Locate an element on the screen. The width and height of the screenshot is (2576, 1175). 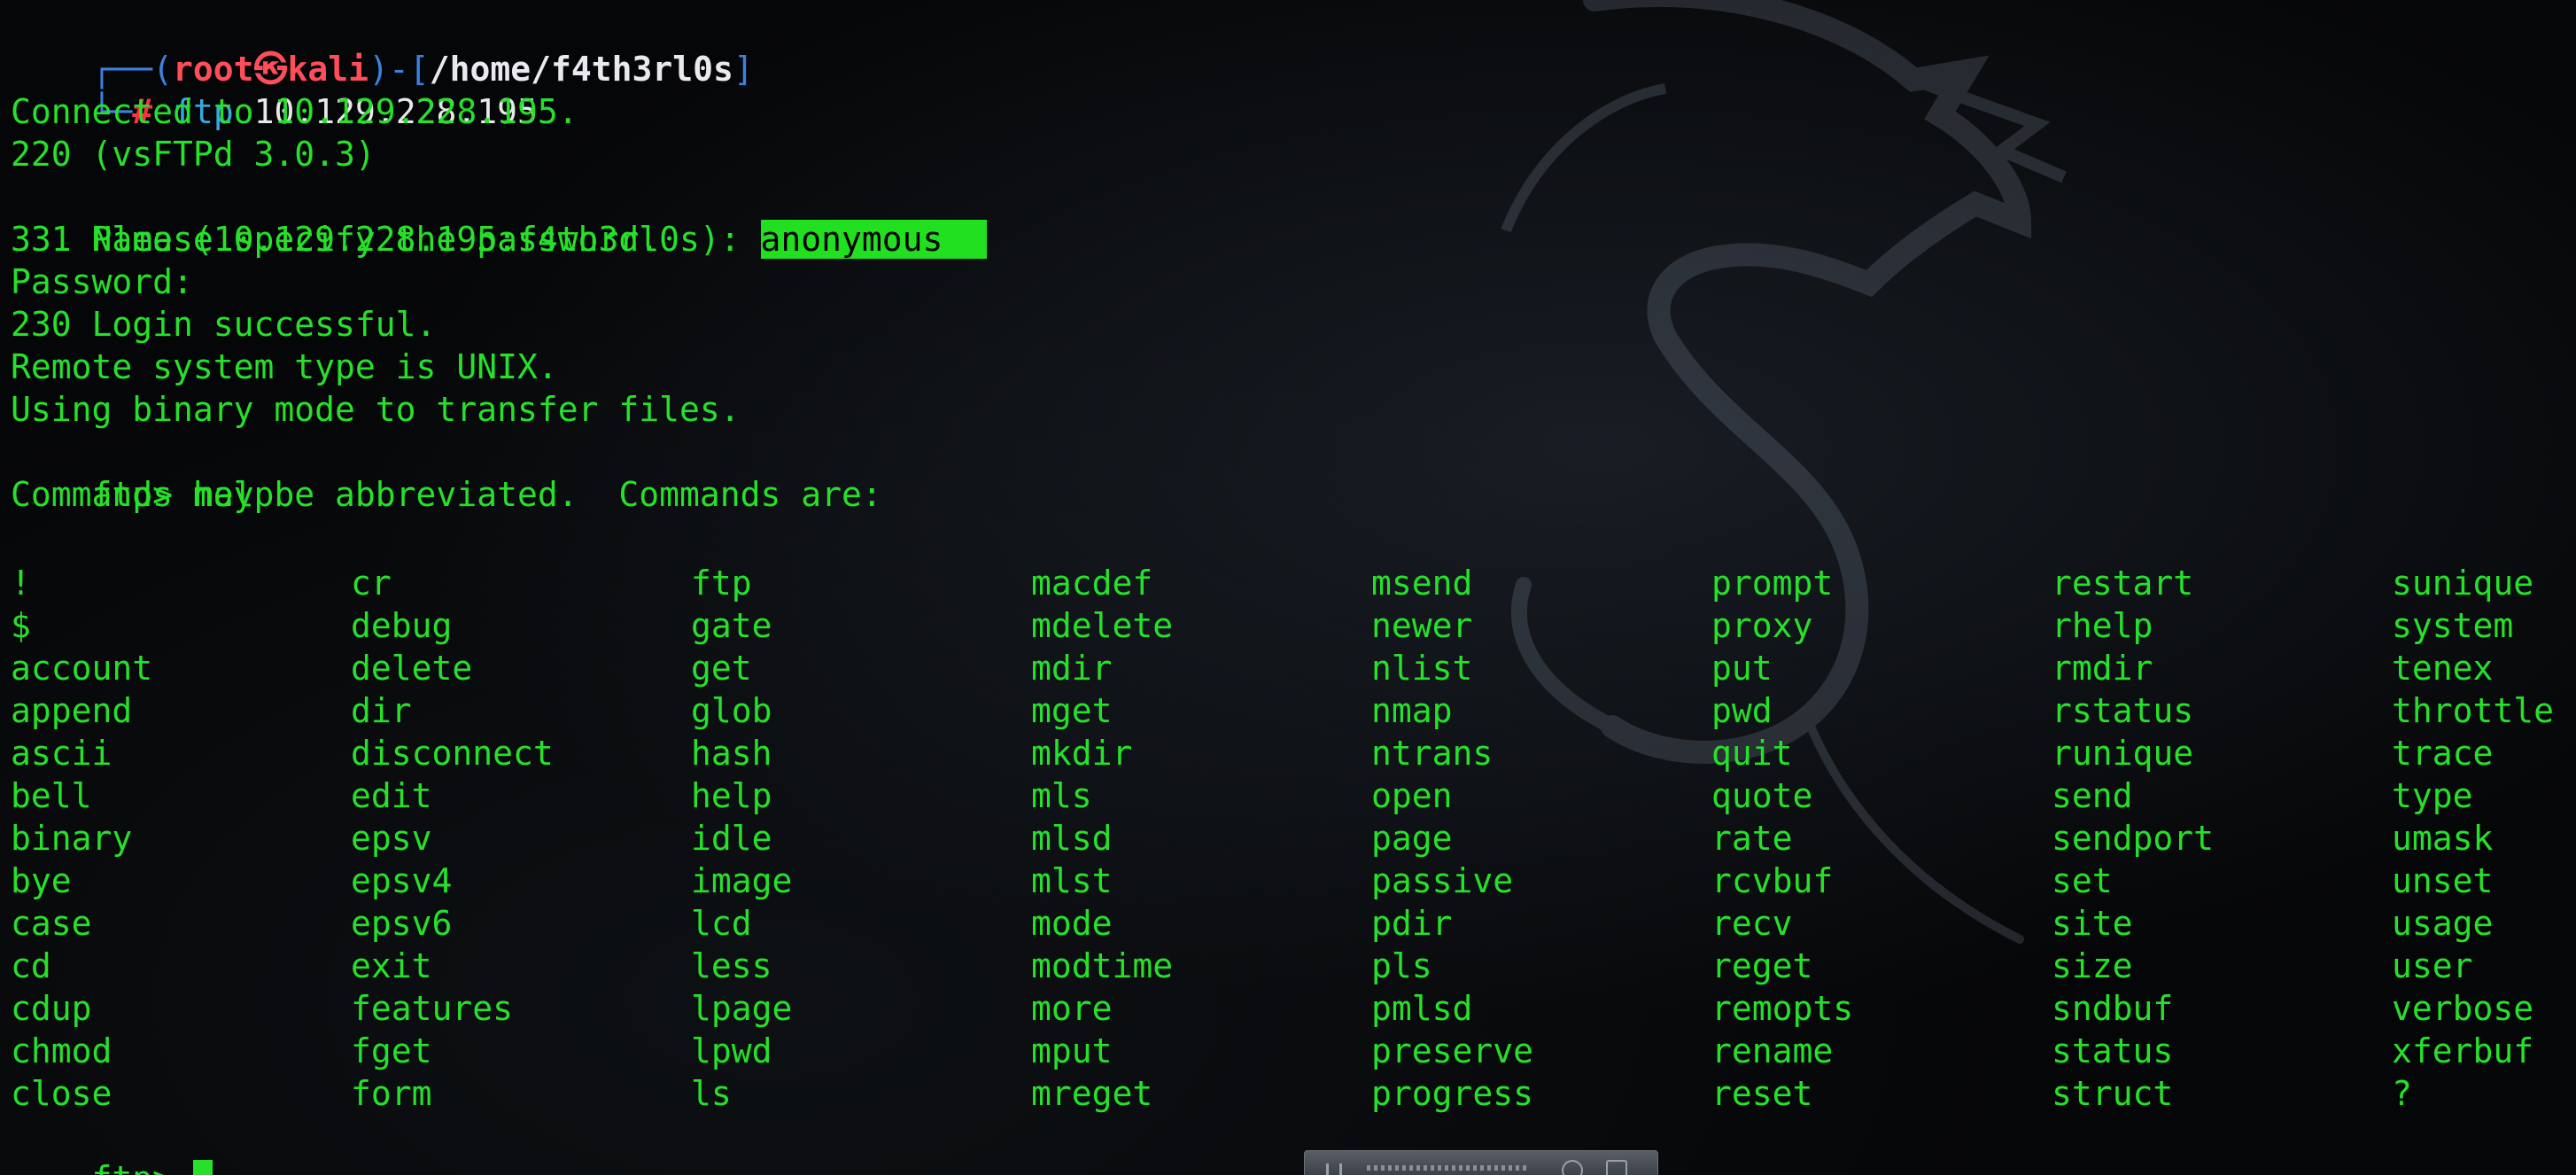
ftp-command-item: account is located at coordinates (82, 668).